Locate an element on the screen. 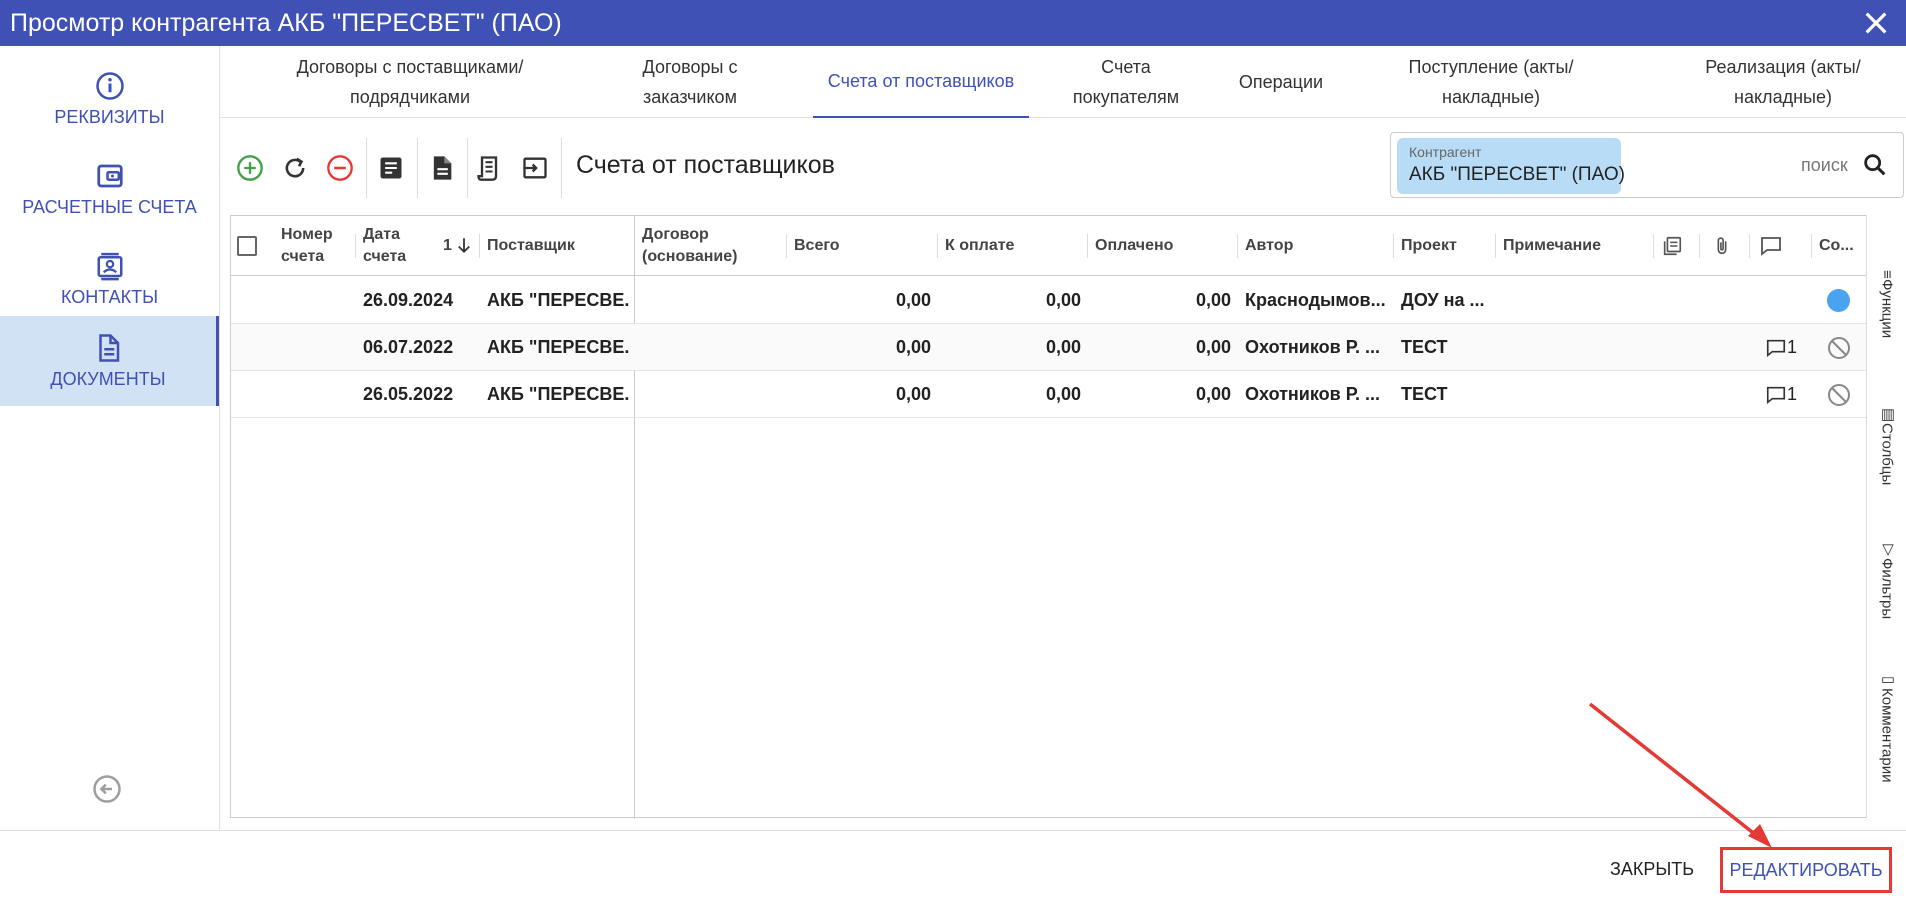  tab-sales: Реализация (акты/ накладные) is located at coordinates (1783, 82).